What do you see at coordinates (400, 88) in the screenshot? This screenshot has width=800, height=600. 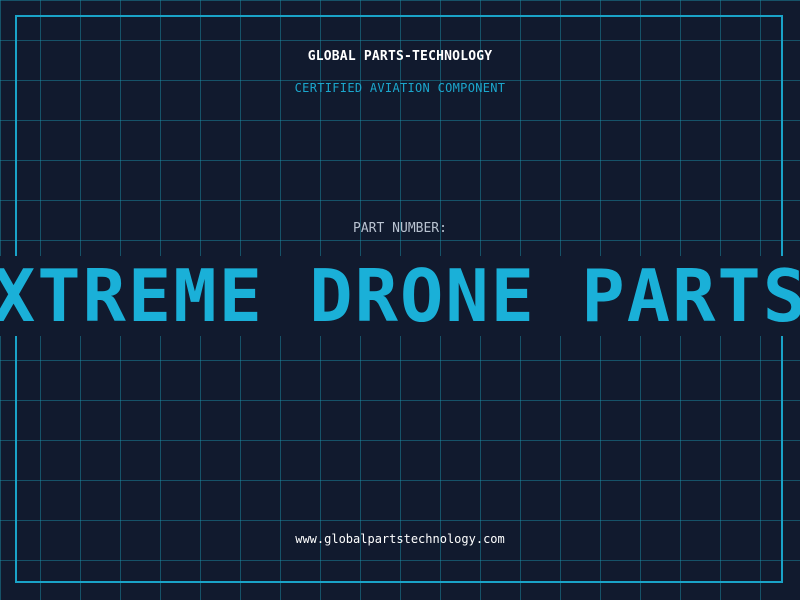 I see `company-tagline: CERTIFIED AVIATION COMPONENT` at bounding box center [400, 88].